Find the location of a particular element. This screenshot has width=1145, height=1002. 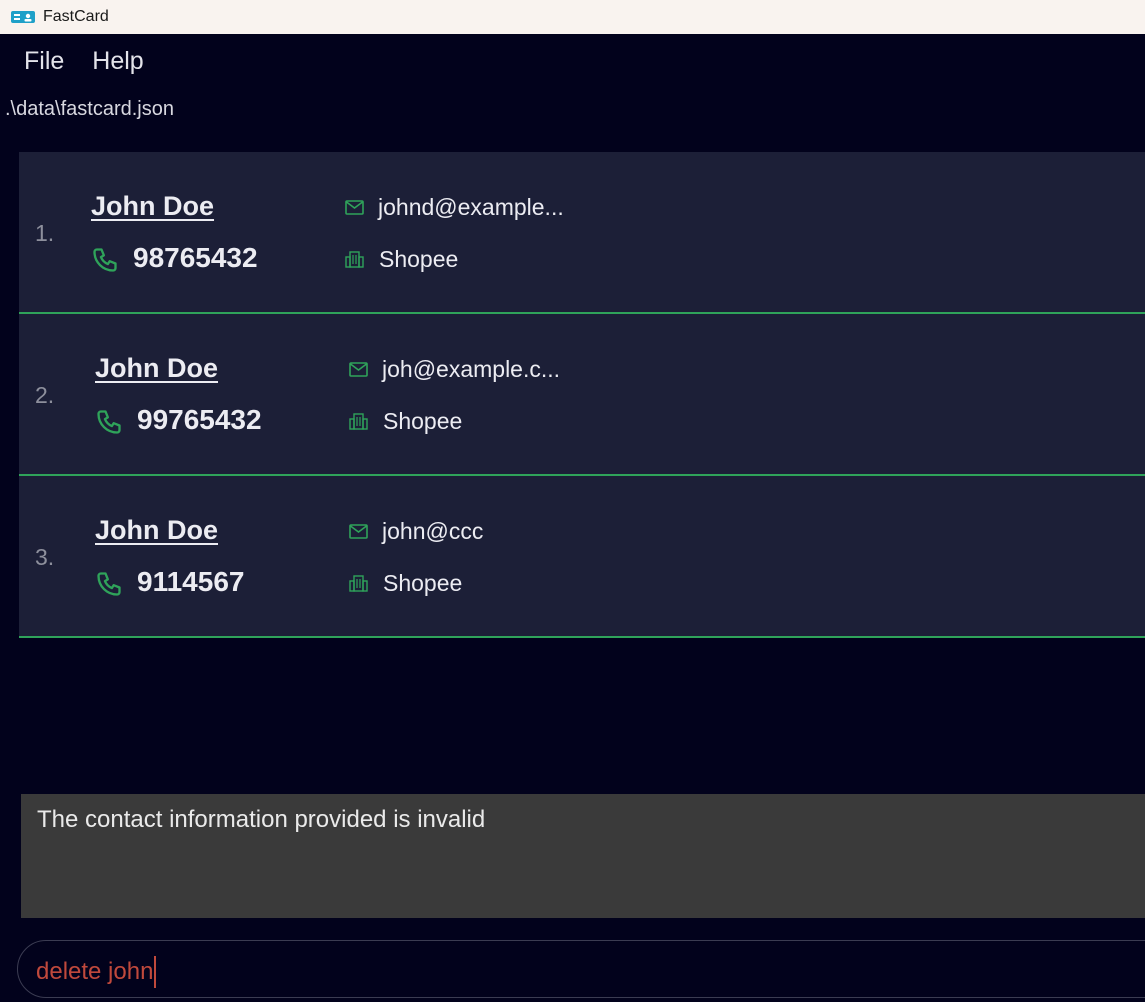

command-input: delete john is located at coordinates (581, 969).